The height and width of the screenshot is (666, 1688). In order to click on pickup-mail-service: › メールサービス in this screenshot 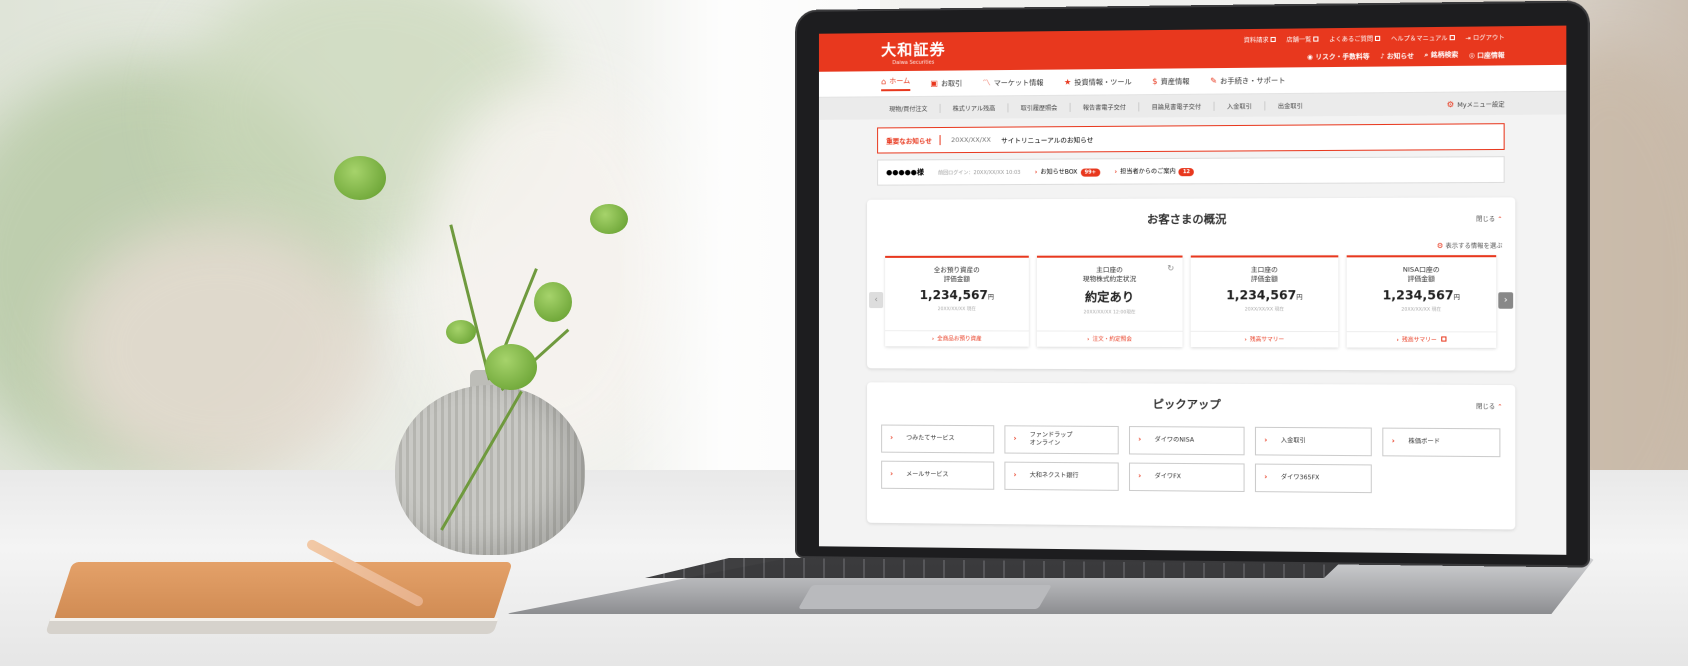, I will do `click(938, 475)`.